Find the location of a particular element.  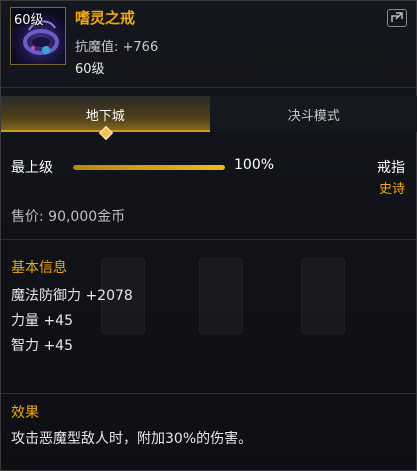

effect-divider is located at coordinates (208, 393).